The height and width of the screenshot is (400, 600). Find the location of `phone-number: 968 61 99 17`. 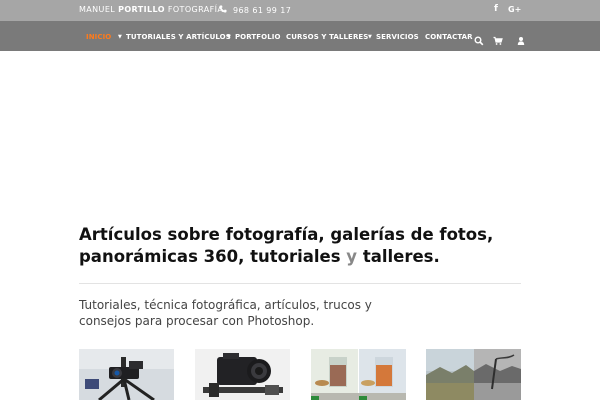

phone-number: 968 61 99 17 is located at coordinates (262, 10).